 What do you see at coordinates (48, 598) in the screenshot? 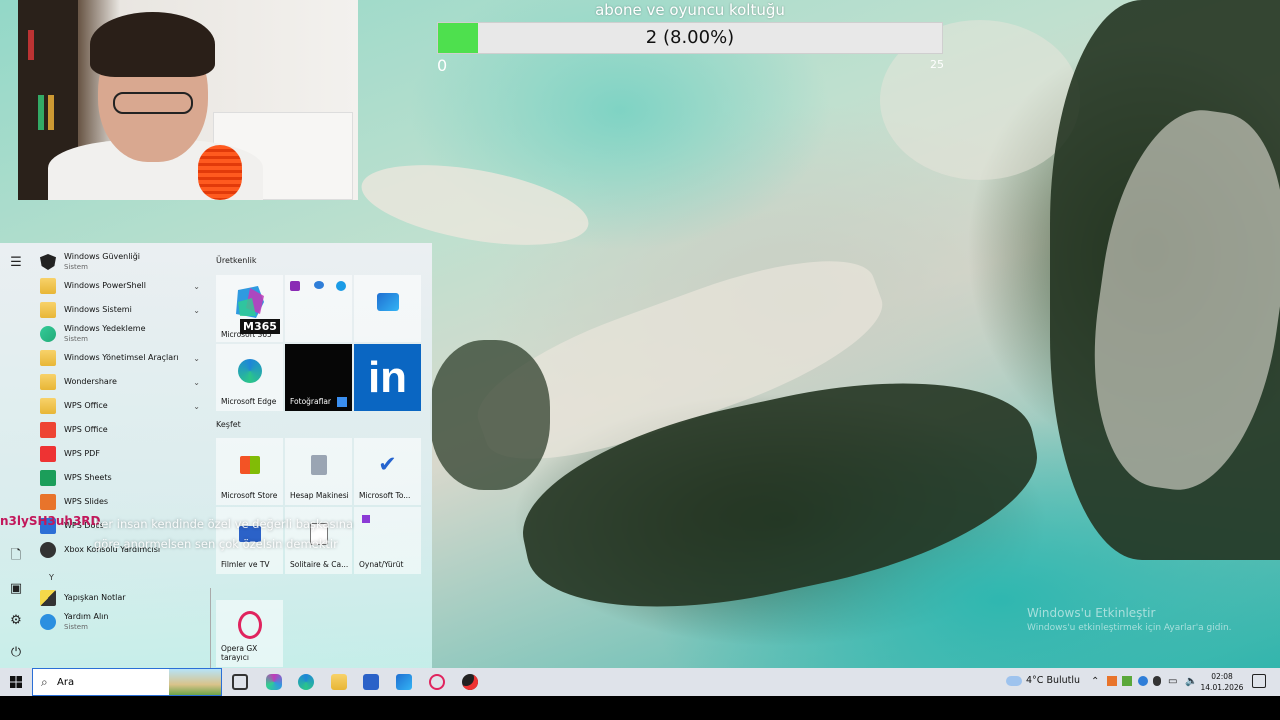
I see `sticky-notes-icon` at bounding box center [48, 598].